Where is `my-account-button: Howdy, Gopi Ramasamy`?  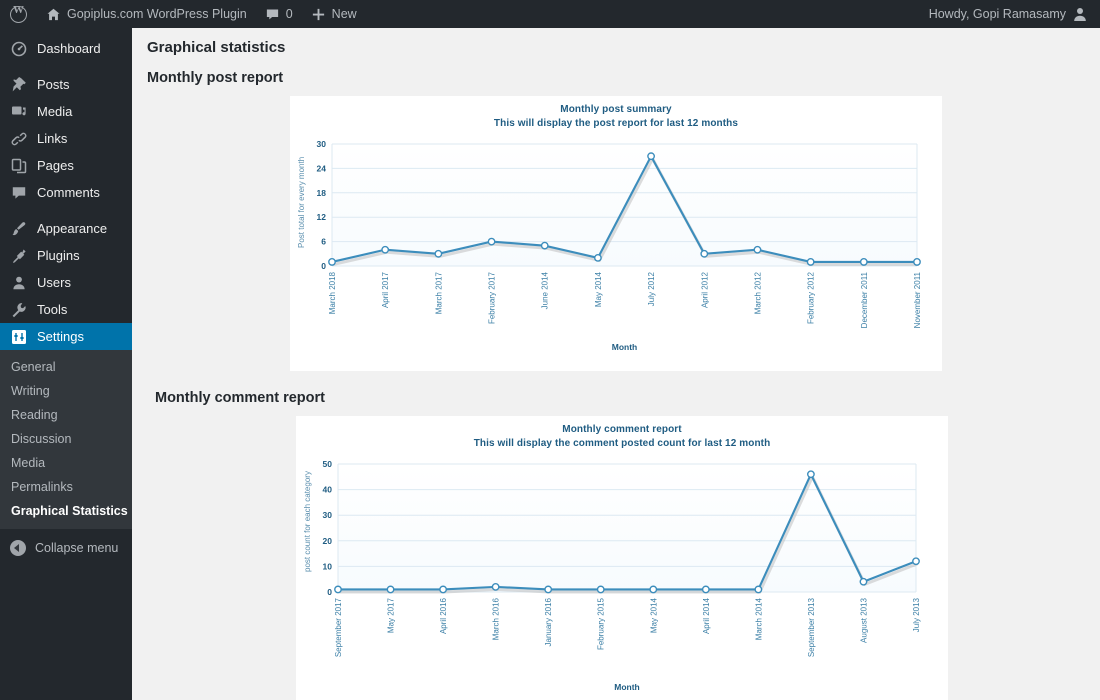
my-account-button: Howdy, Gopi Ramasamy is located at coordinates (1010, 14).